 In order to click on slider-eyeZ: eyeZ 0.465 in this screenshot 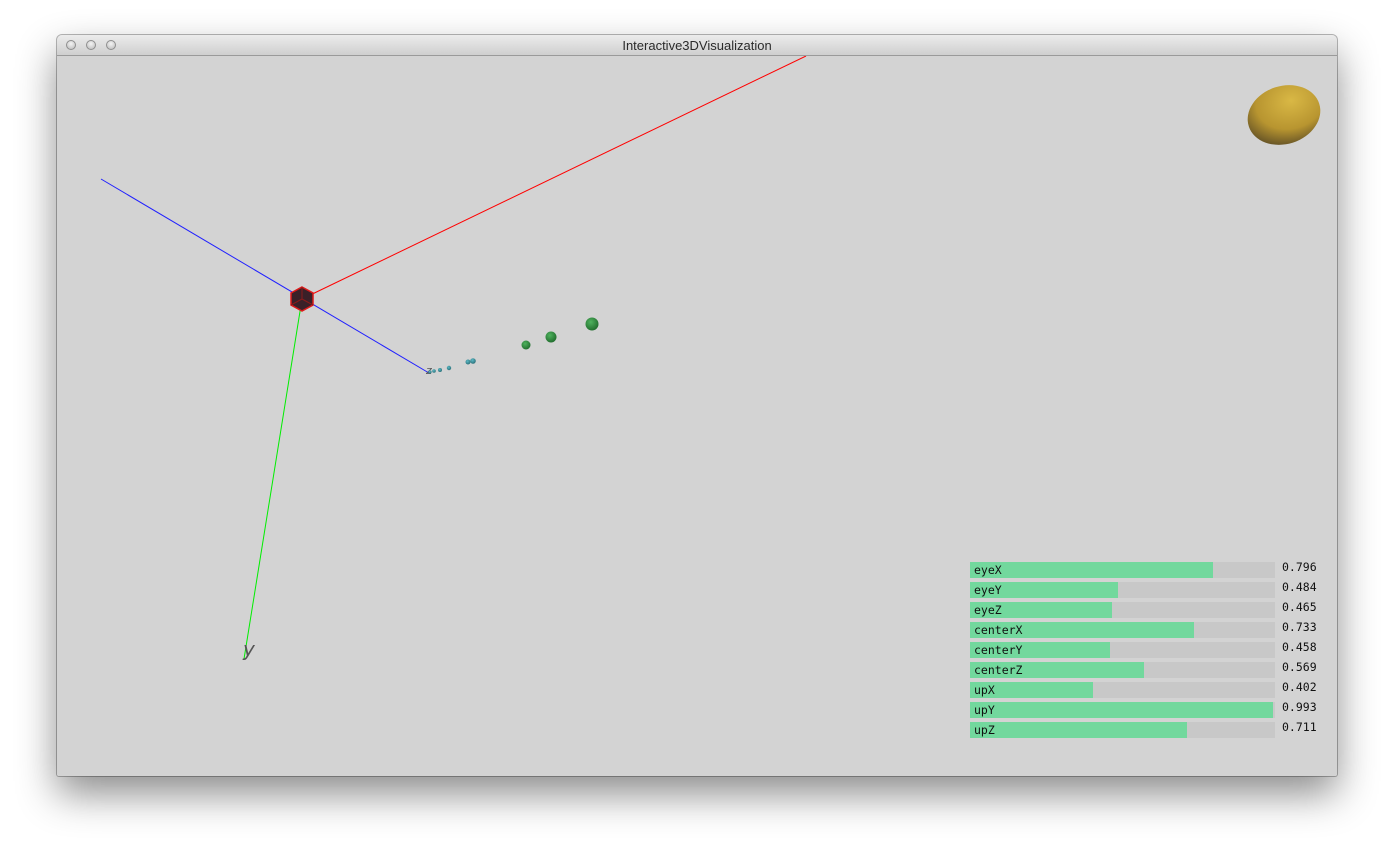, I will do `click(1150, 609)`.